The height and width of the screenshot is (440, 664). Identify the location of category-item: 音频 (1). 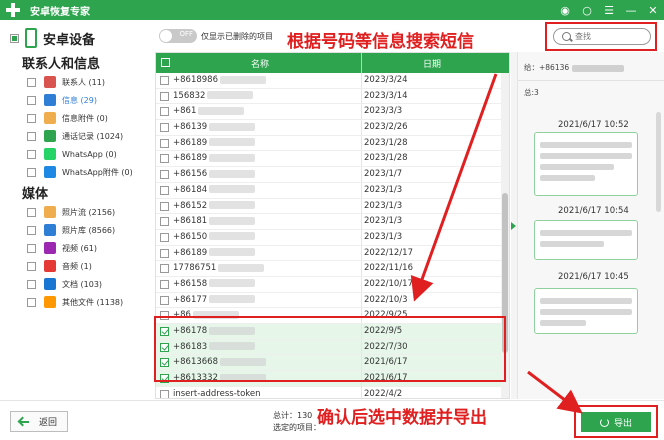
(59, 266).